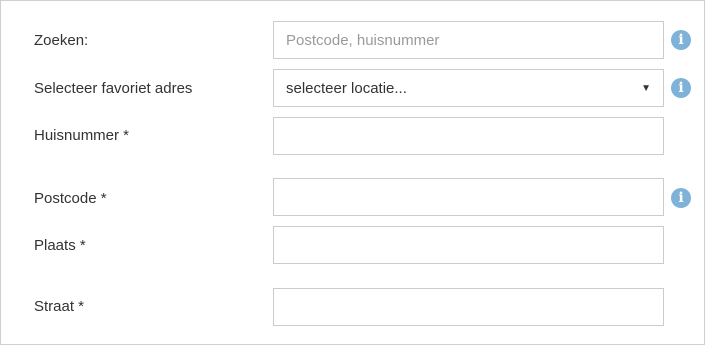  I want to click on postcode-info-icon: i, so click(681, 198).